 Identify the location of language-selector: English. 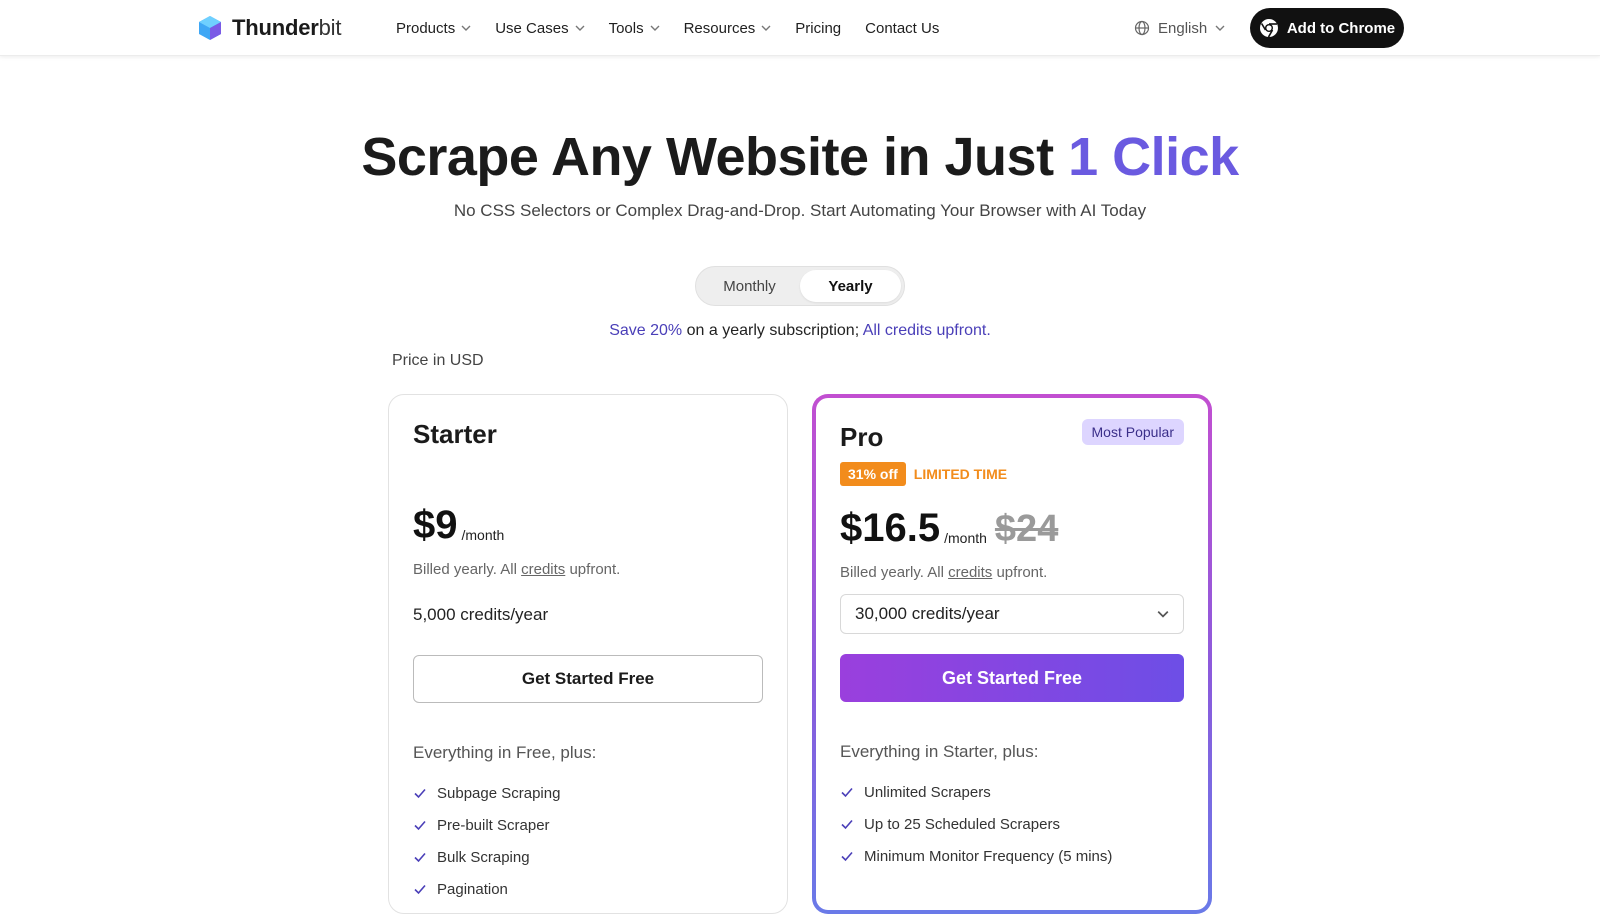
(1179, 28).